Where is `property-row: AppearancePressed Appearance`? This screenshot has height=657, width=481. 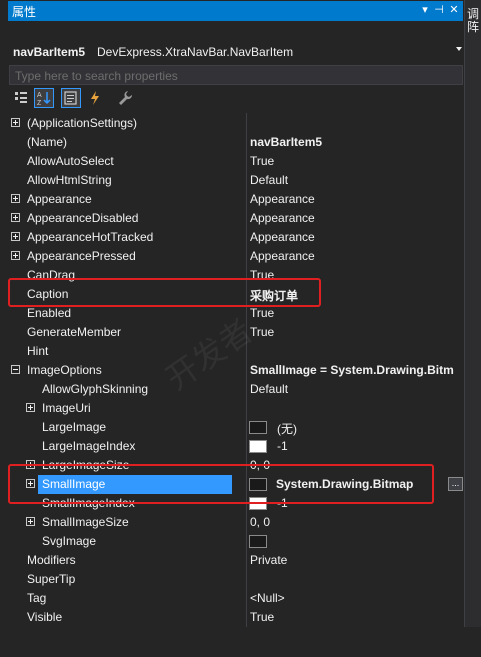
property-row: AppearancePressed Appearance is located at coordinates (236, 256).